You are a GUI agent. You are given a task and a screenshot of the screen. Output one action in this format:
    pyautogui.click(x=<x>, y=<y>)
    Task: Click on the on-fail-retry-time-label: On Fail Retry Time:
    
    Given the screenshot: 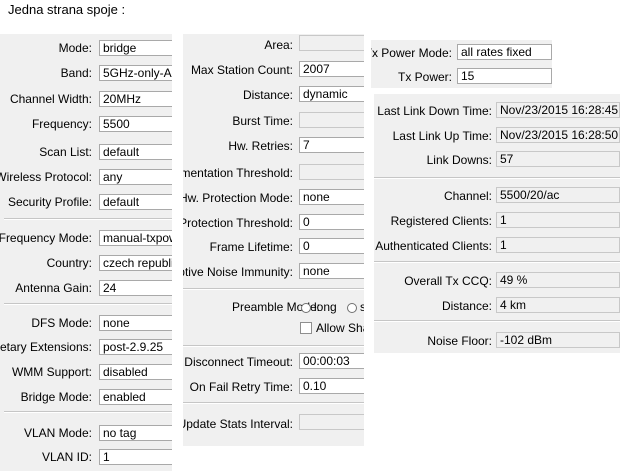 What is the action you would take?
    pyautogui.click(x=241, y=387)
    